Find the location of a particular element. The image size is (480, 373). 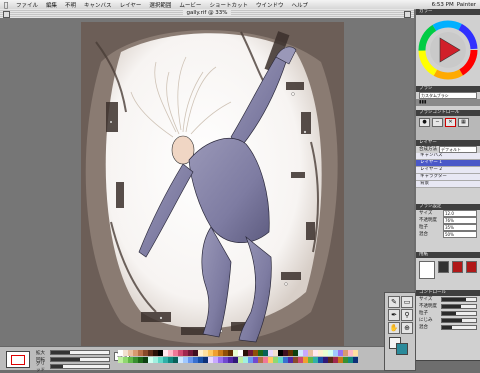

pen-icon: ✒ is located at coordinates (394, 315).